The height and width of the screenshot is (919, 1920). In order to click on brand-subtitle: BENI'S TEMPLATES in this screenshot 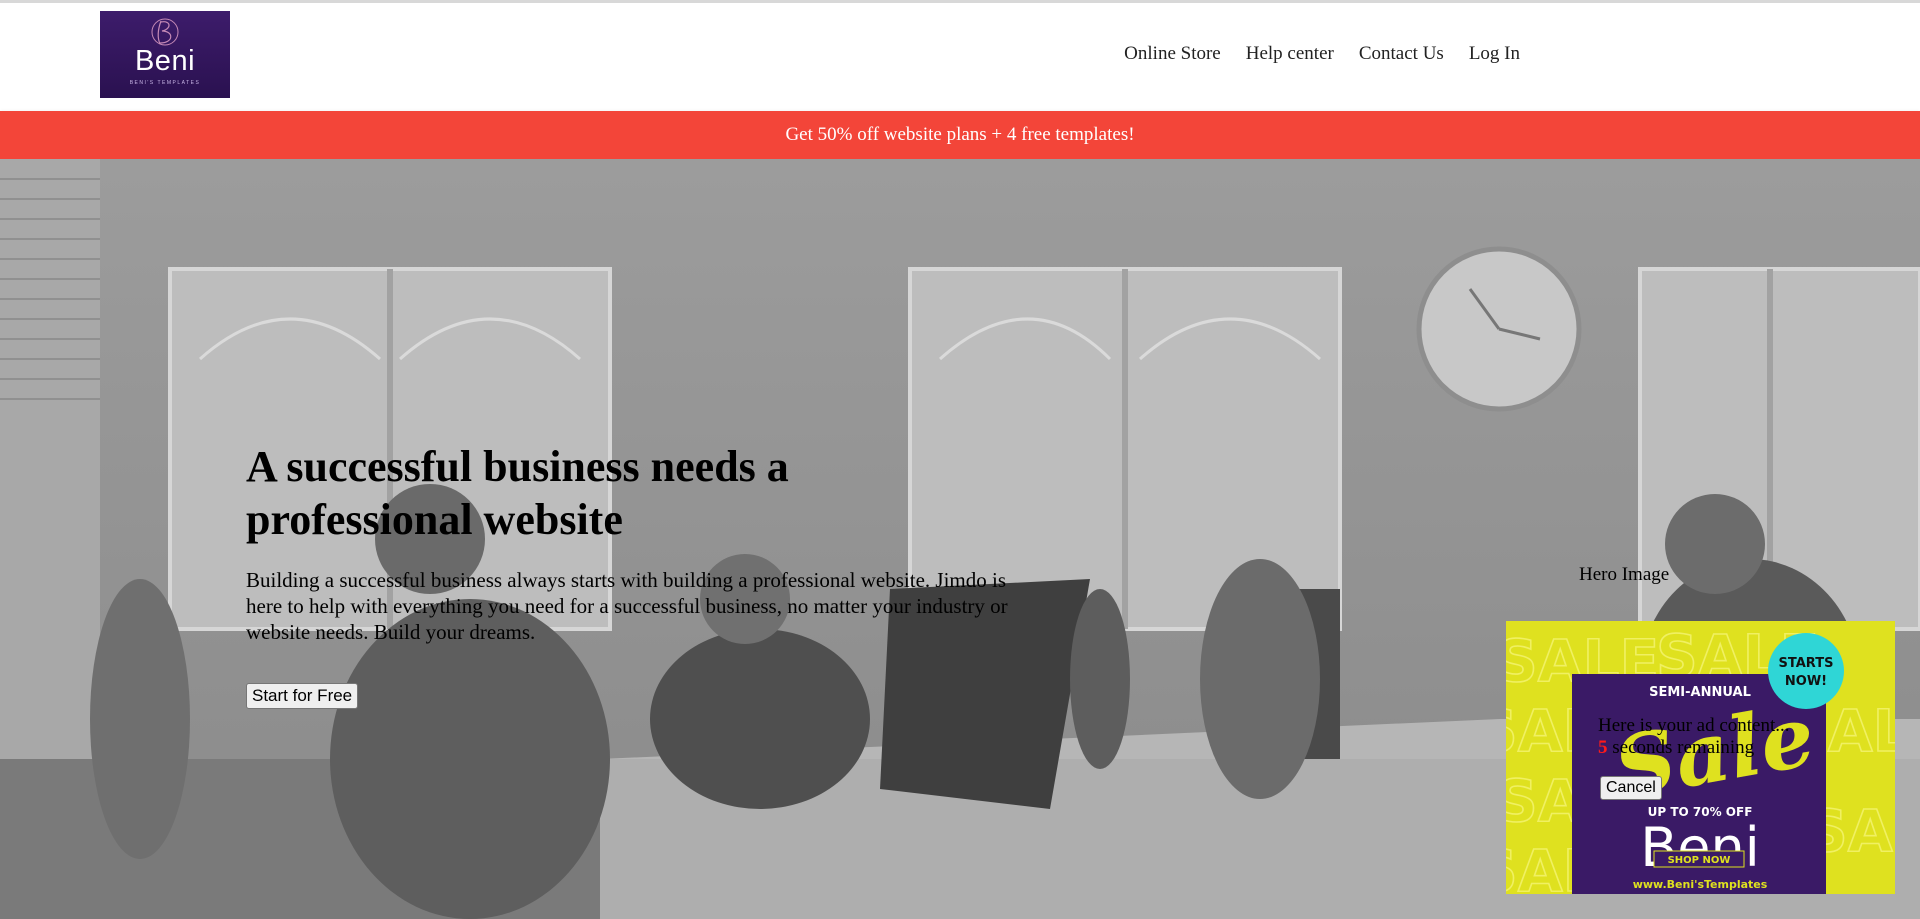, I will do `click(165, 83)`.